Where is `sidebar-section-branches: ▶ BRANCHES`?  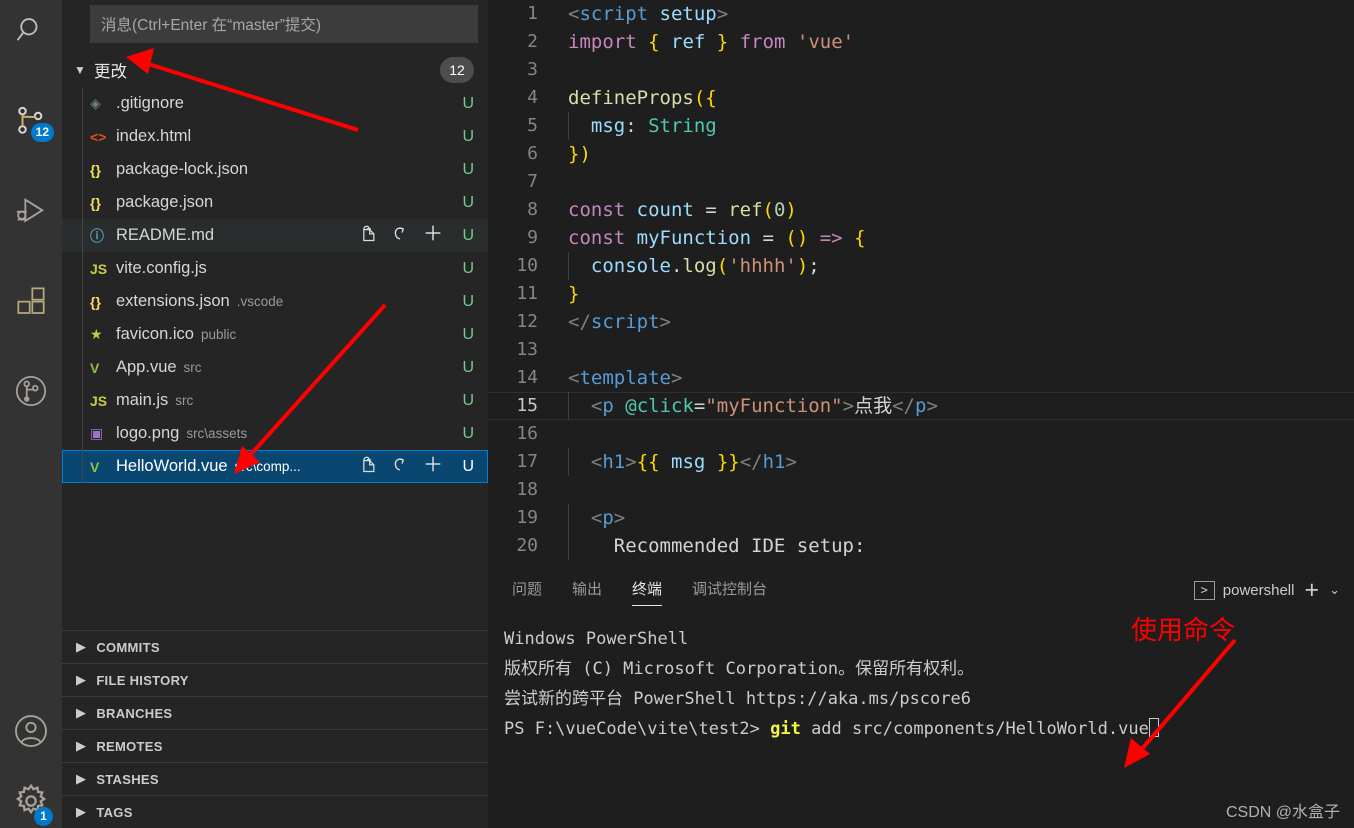 sidebar-section-branches: ▶ BRANCHES is located at coordinates (275, 712).